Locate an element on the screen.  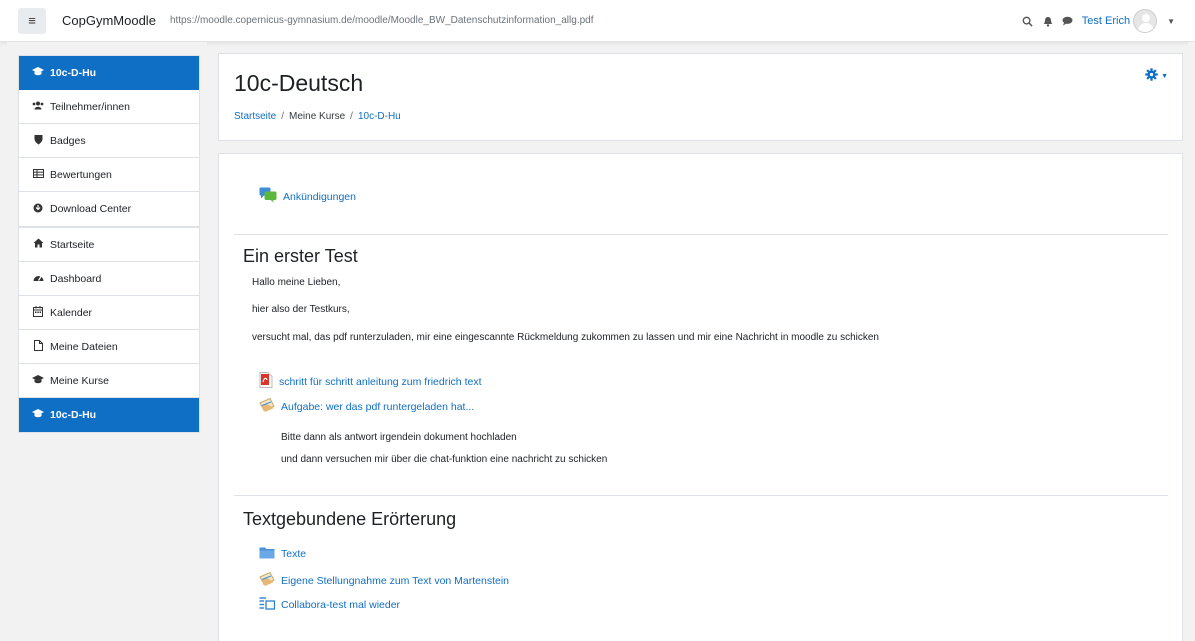
breadcrumb: Startseite / Meine Kurse / 10c-D-Hu is located at coordinates (317, 116).